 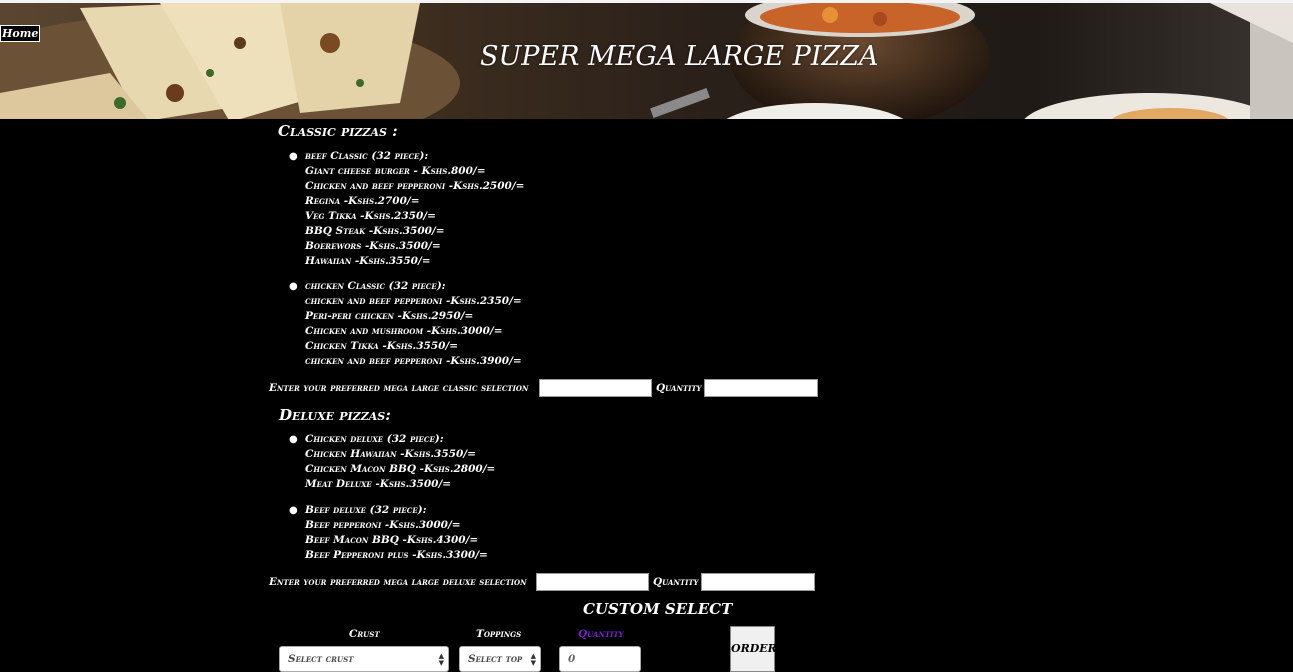 What do you see at coordinates (338, 131) in the screenshot?
I see `classic-pizzas-heading: Classic pizzas :` at bounding box center [338, 131].